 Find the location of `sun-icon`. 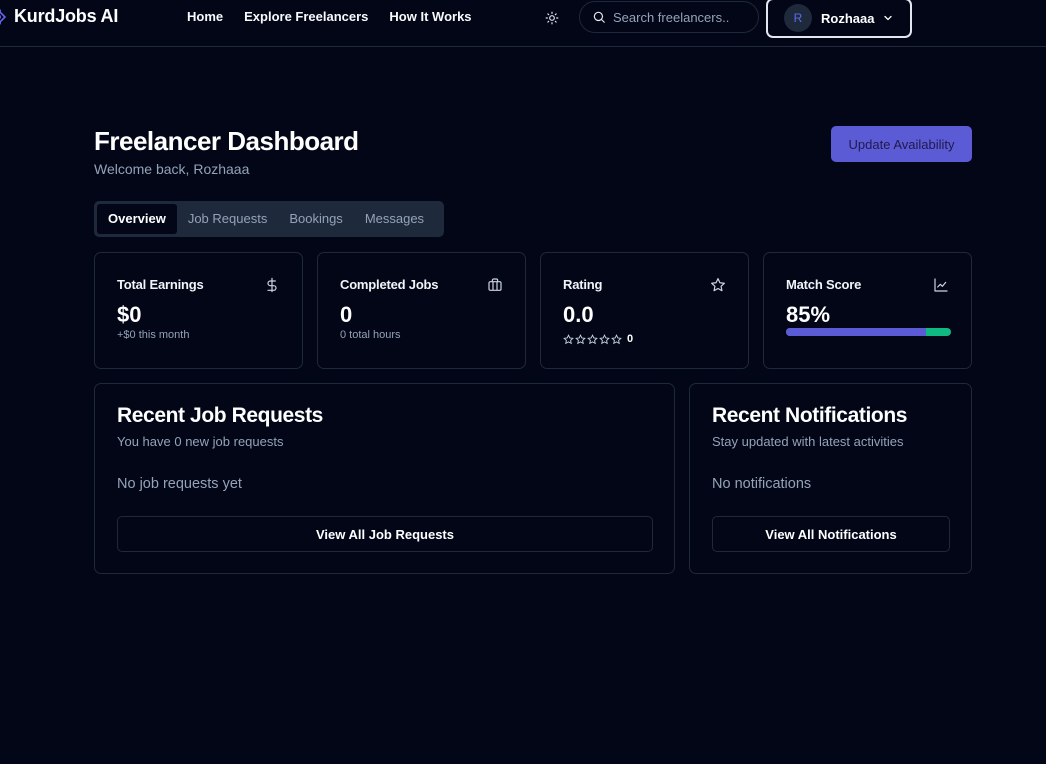

sun-icon is located at coordinates (552, 18).